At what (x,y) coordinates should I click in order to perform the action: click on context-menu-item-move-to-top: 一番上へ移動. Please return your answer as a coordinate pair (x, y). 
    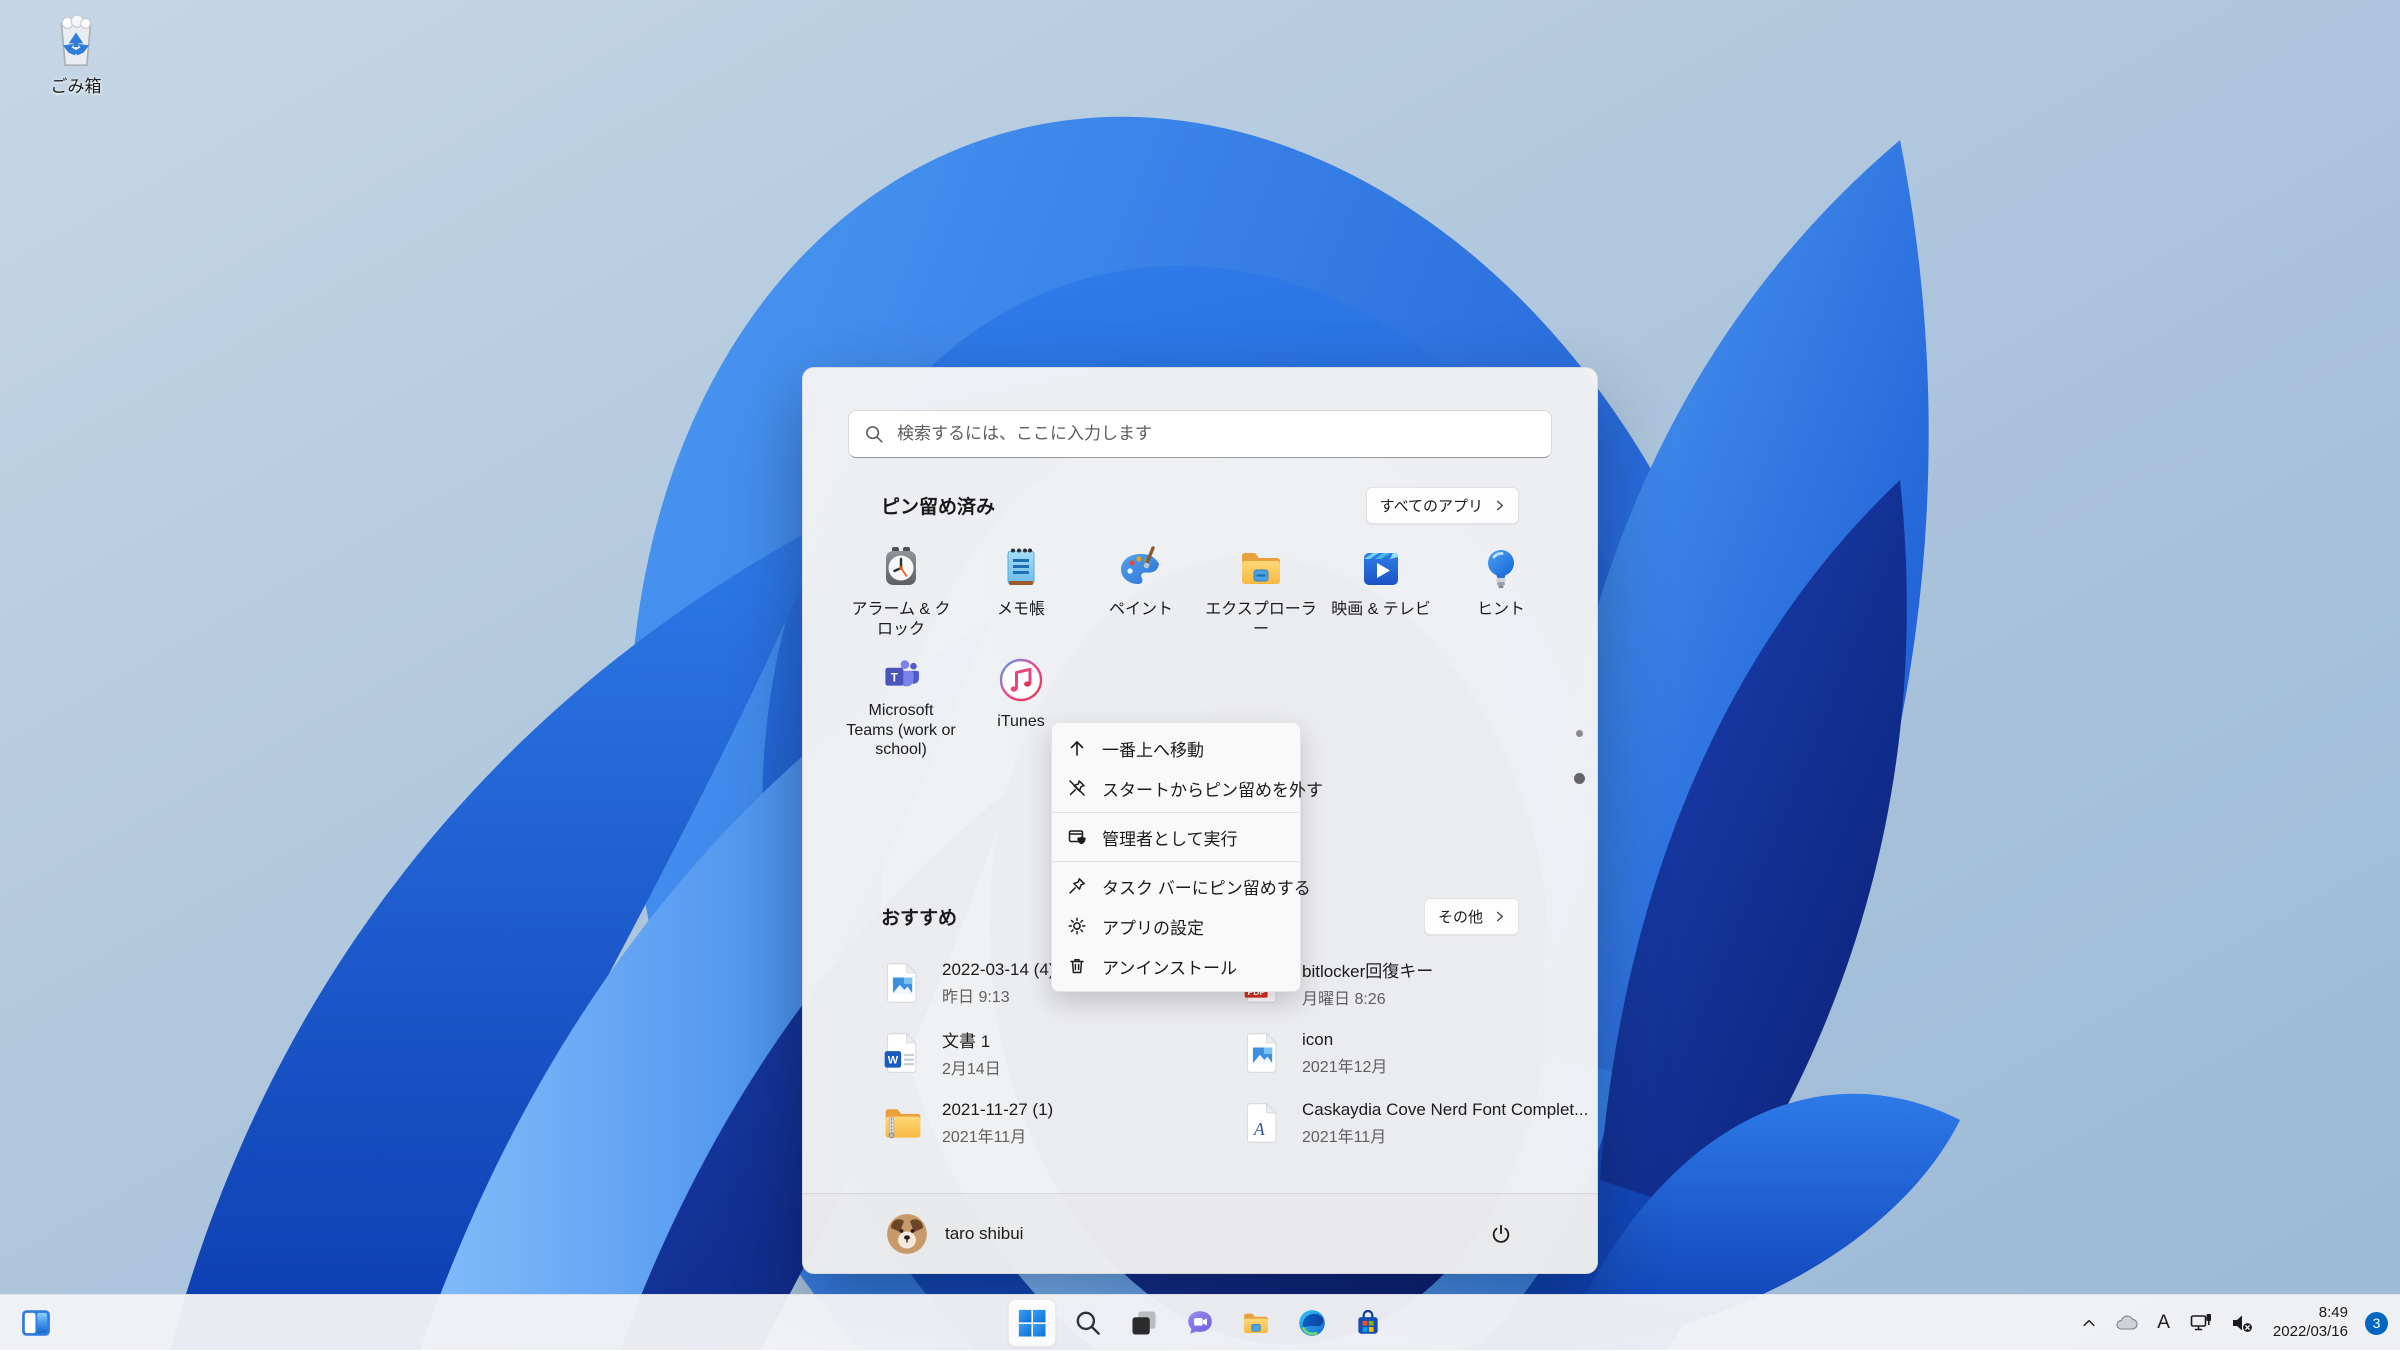
    Looking at the image, I should click on (1176, 748).